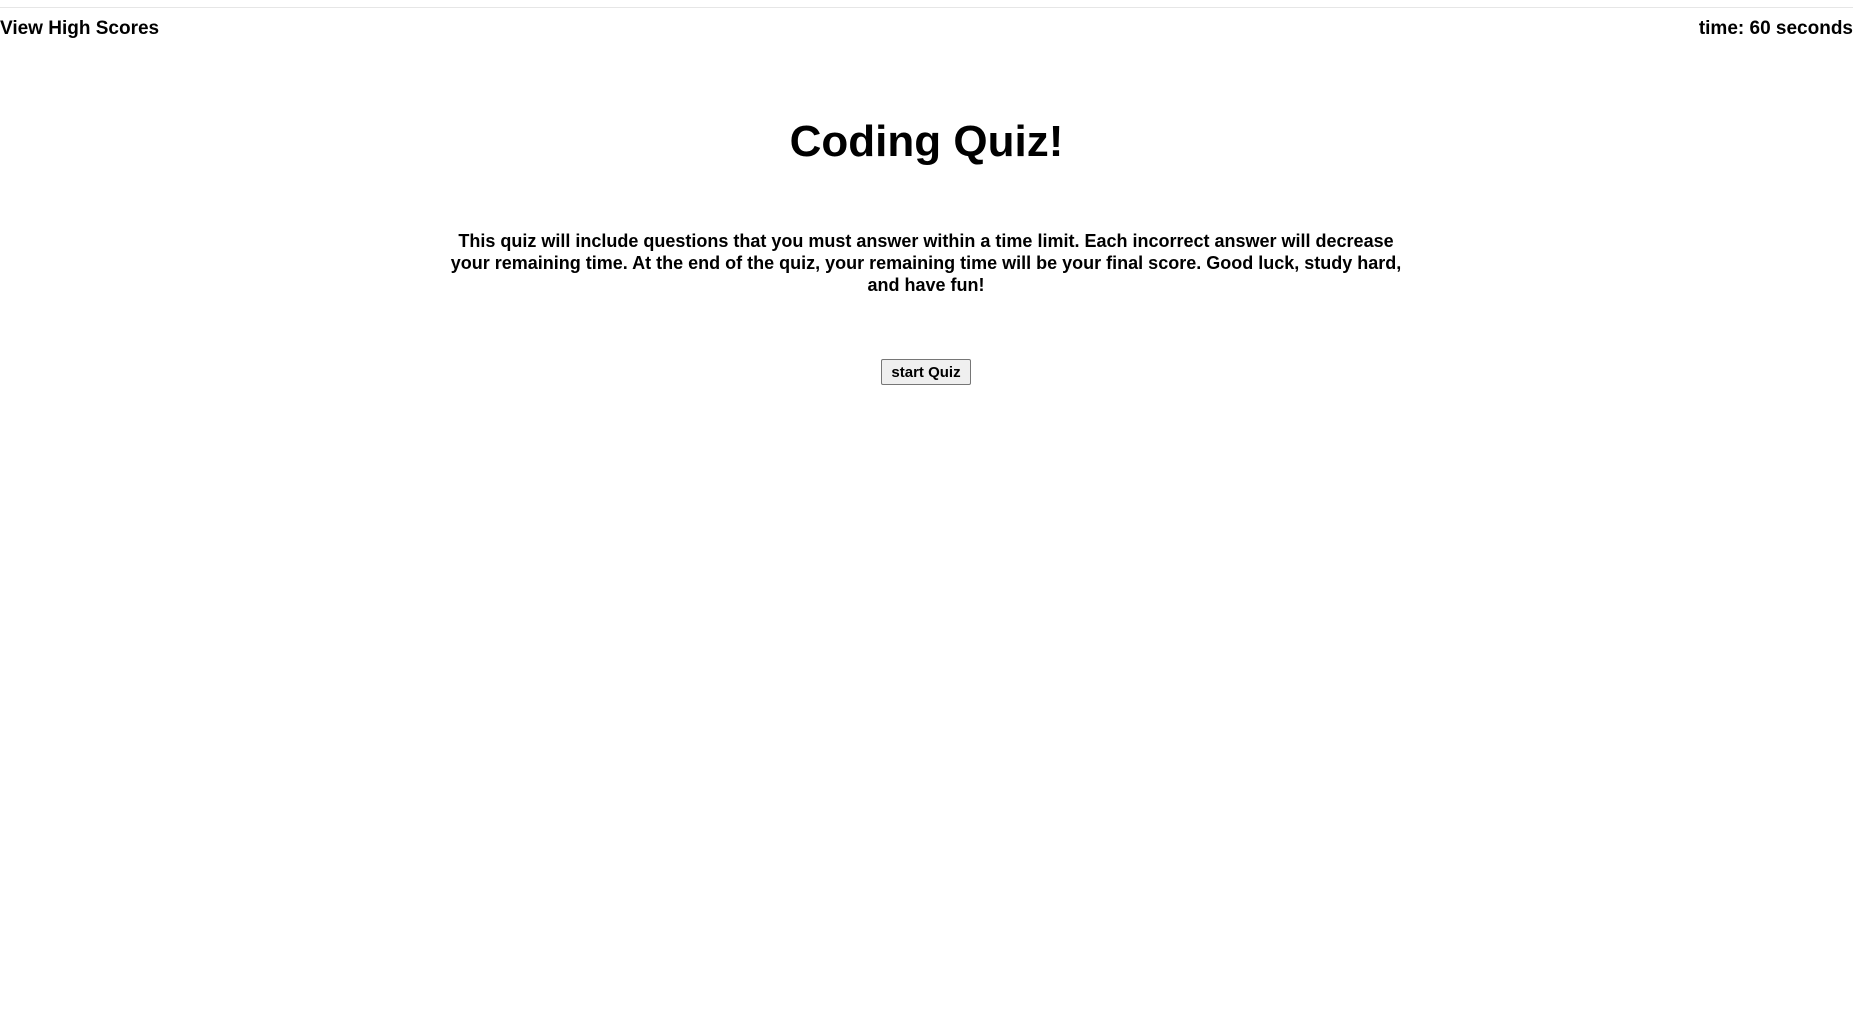  What do you see at coordinates (926, 7) in the screenshot?
I see `top-divider` at bounding box center [926, 7].